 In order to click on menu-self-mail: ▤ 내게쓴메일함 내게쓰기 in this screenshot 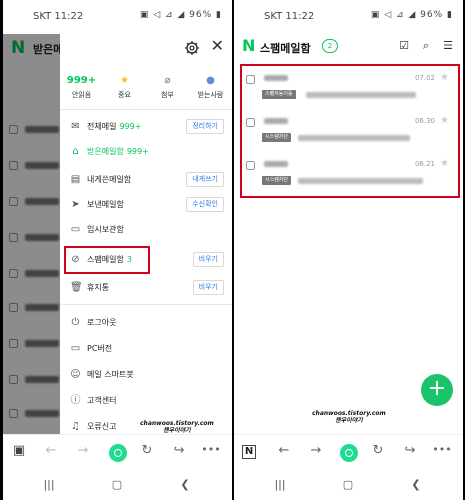, I will do `click(146, 180)`.